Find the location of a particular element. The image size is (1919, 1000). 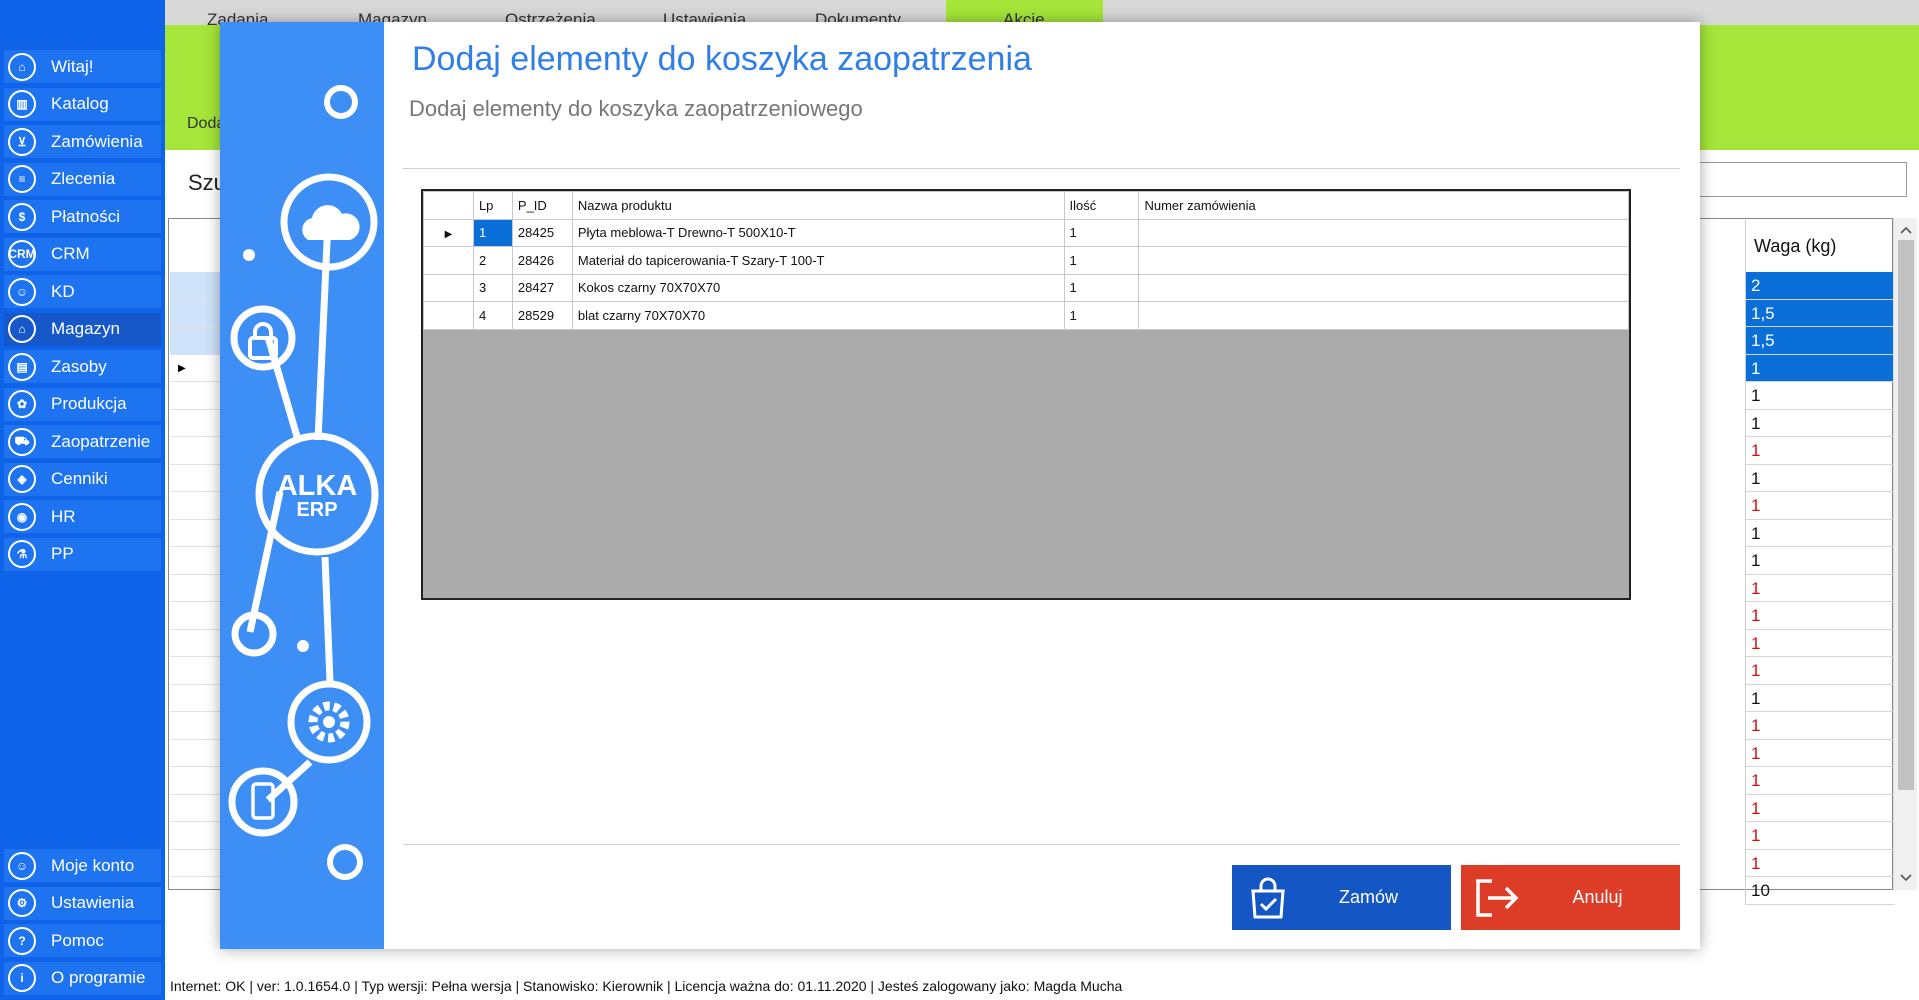

sidebar-item-cenniki: ◈ Cenniki is located at coordinates (82, 479).